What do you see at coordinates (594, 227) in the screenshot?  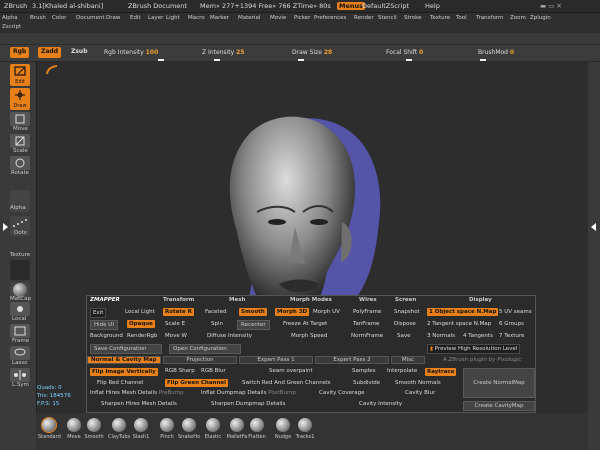 I see `collapse-right-arrow-icon` at bounding box center [594, 227].